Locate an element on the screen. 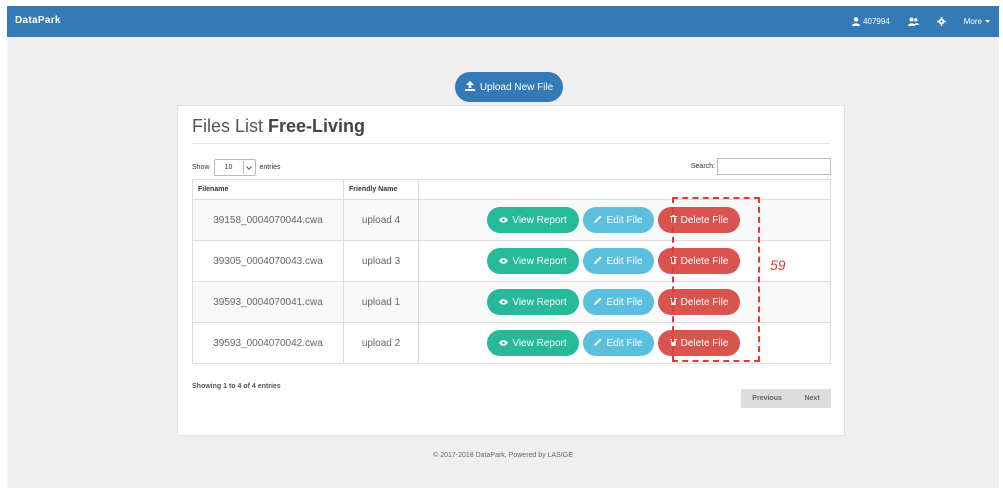  length-control: Show 10 entries is located at coordinates (236, 167).